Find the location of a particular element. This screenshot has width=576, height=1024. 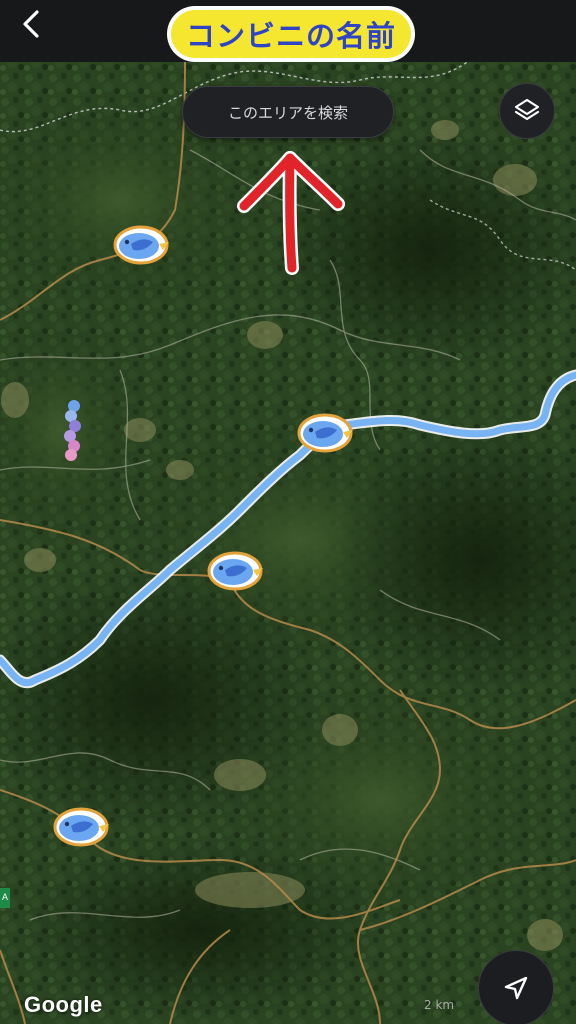

layers-icon is located at coordinates (527, 109).